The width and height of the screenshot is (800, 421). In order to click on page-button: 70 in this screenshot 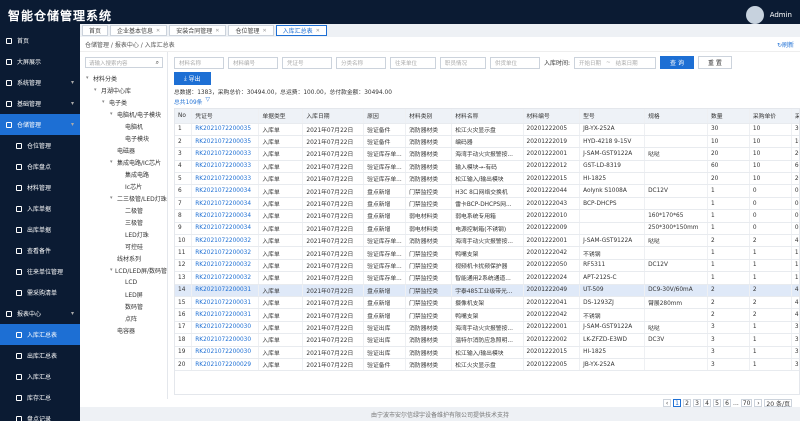, I will do `click(746, 403)`.